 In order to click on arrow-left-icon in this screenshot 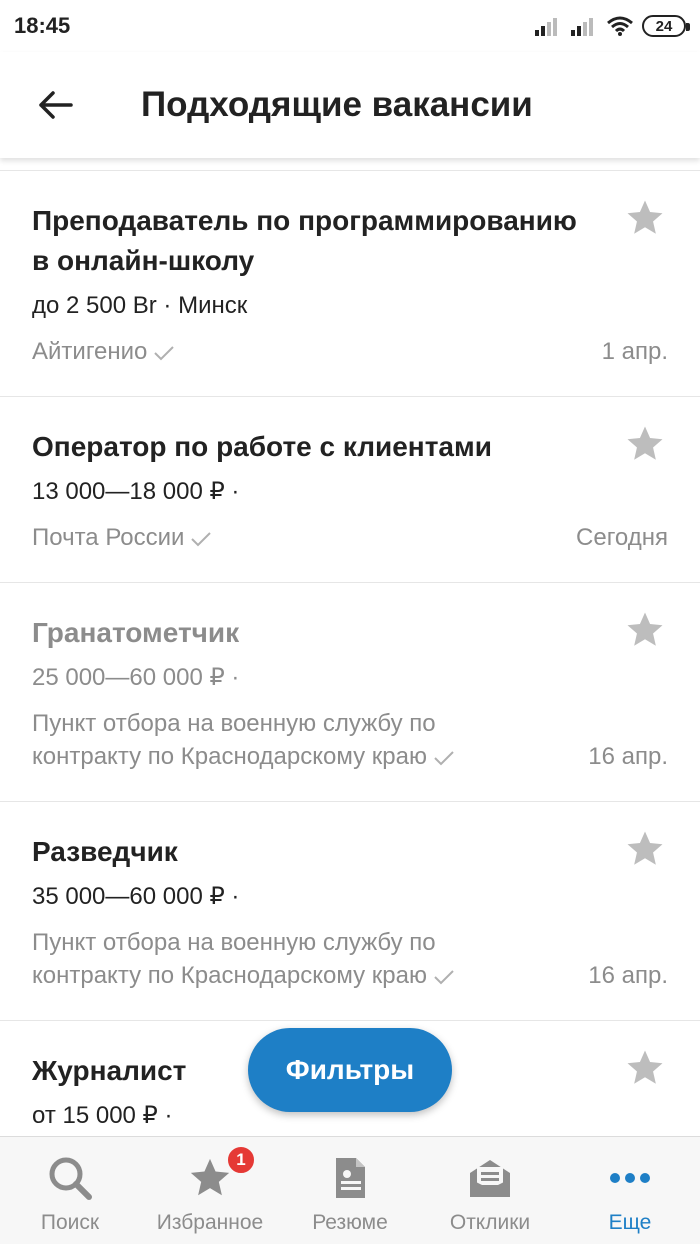, I will do `click(56, 105)`.